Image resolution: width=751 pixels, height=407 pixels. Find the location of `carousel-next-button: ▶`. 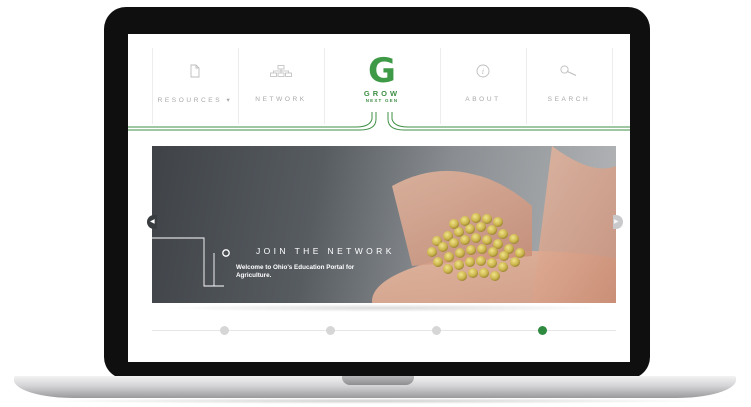

carousel-next-button: ▶ is located at coordinates (618, 222).